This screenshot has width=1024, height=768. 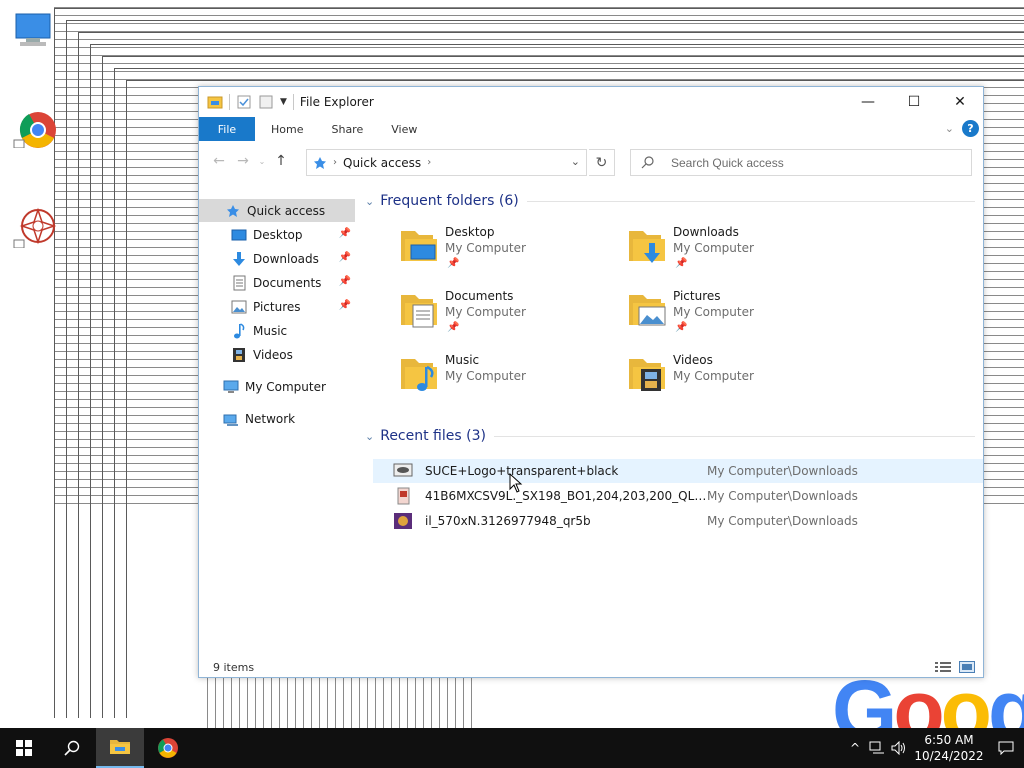 What do you see at coordinates (647, 375) in the screenshot?
I see `videos-folder-icon` at bounding box center [647, 375].